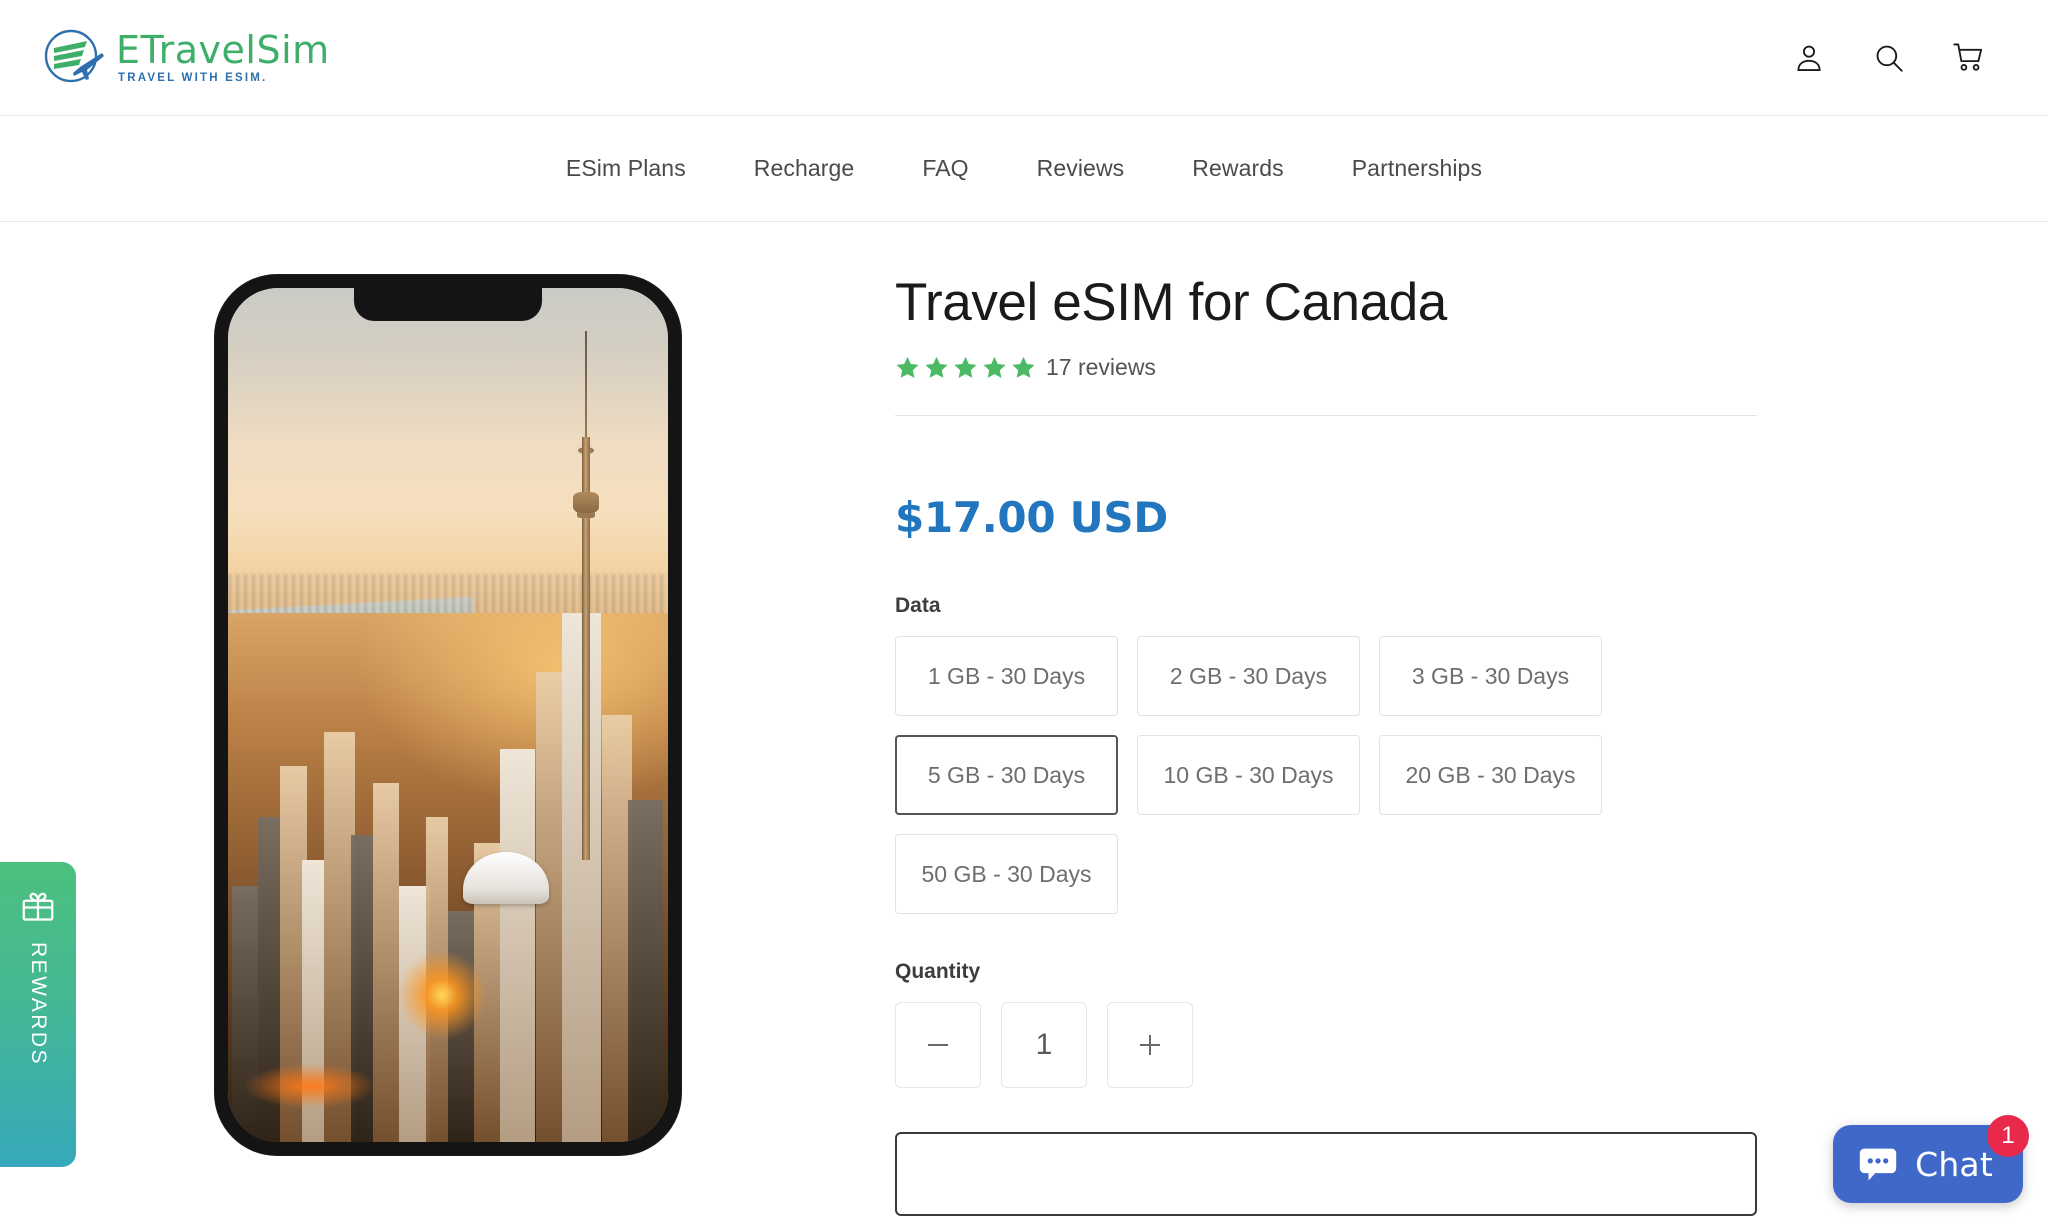 The width and height of the screenshot is (2048, 1227). Describe the element at coordinates (938, 972) in the screenshot. I see `quantity-label: Quantity` at that location.